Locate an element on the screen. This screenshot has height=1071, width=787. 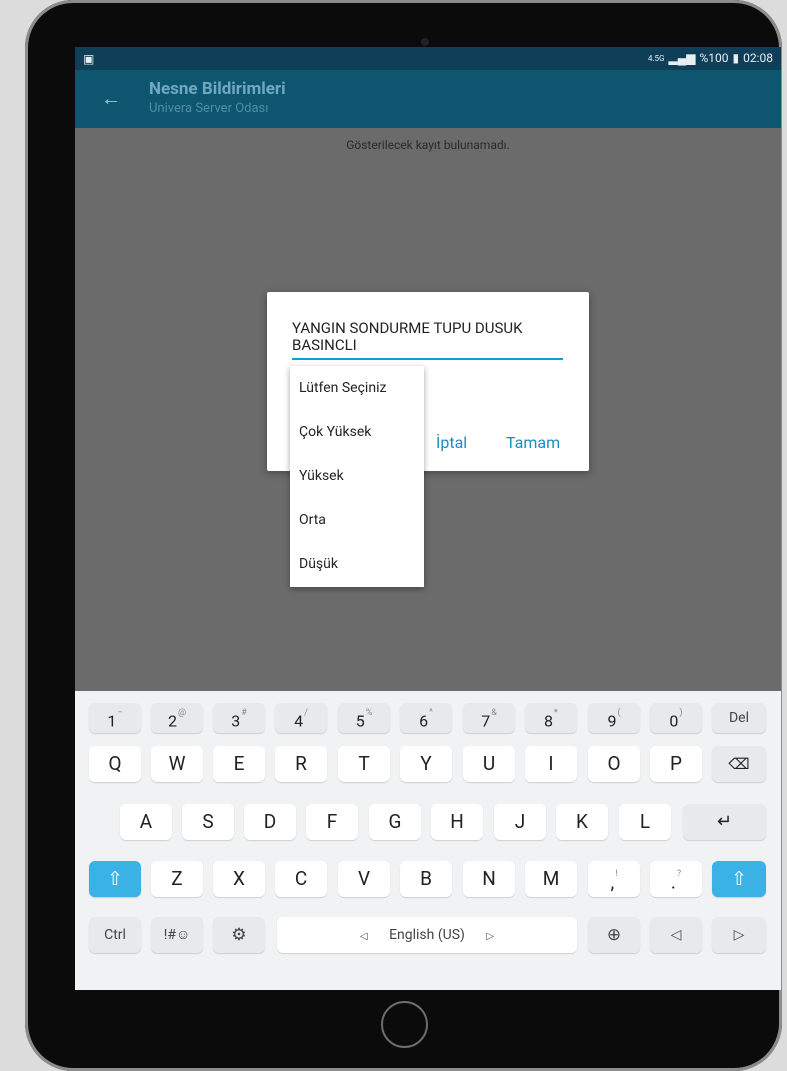
key-9: 9( is located at coordinates (614, 718).